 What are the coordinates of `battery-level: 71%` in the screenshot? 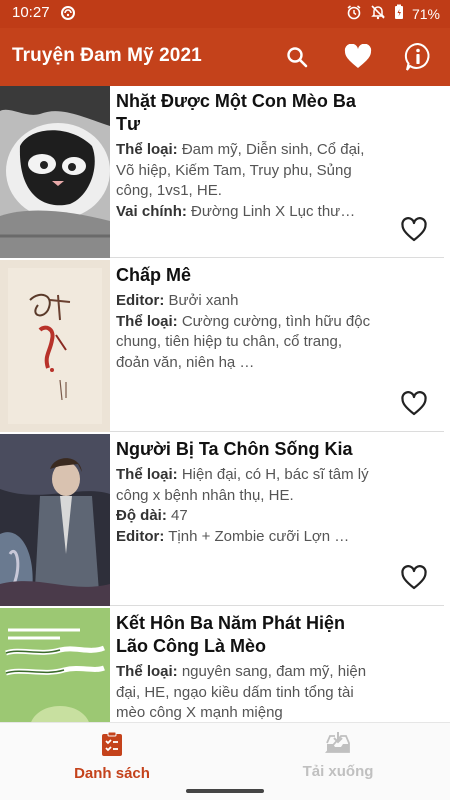 It's located at (425, 13).